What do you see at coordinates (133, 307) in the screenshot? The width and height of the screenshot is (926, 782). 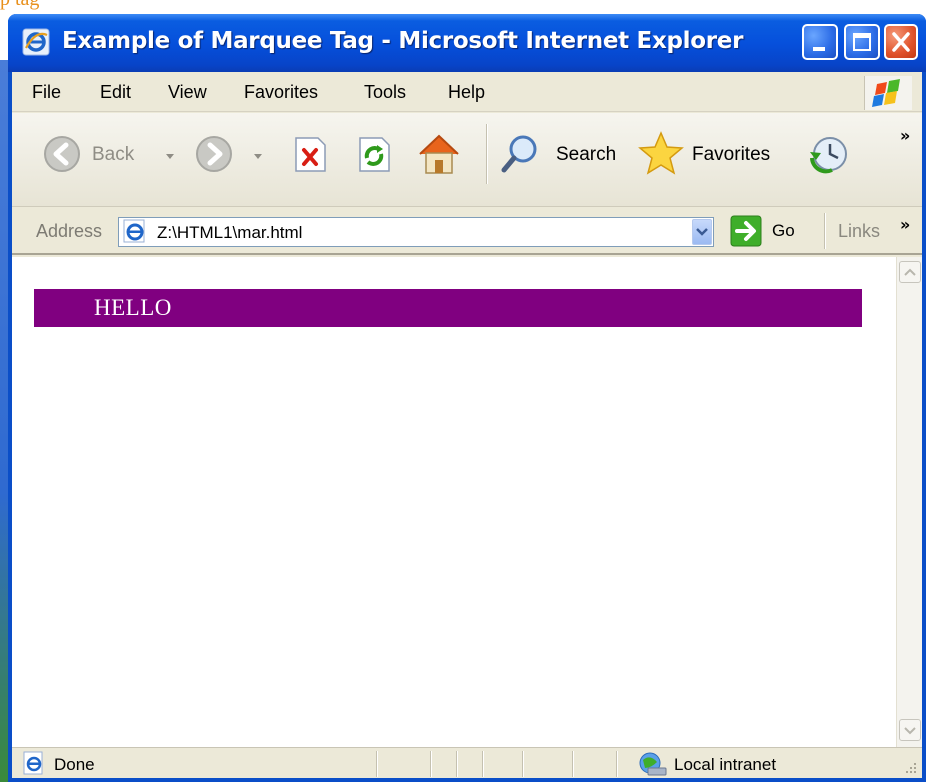 I see `marquee-text: HELLO` at bounding box center [133, 307].